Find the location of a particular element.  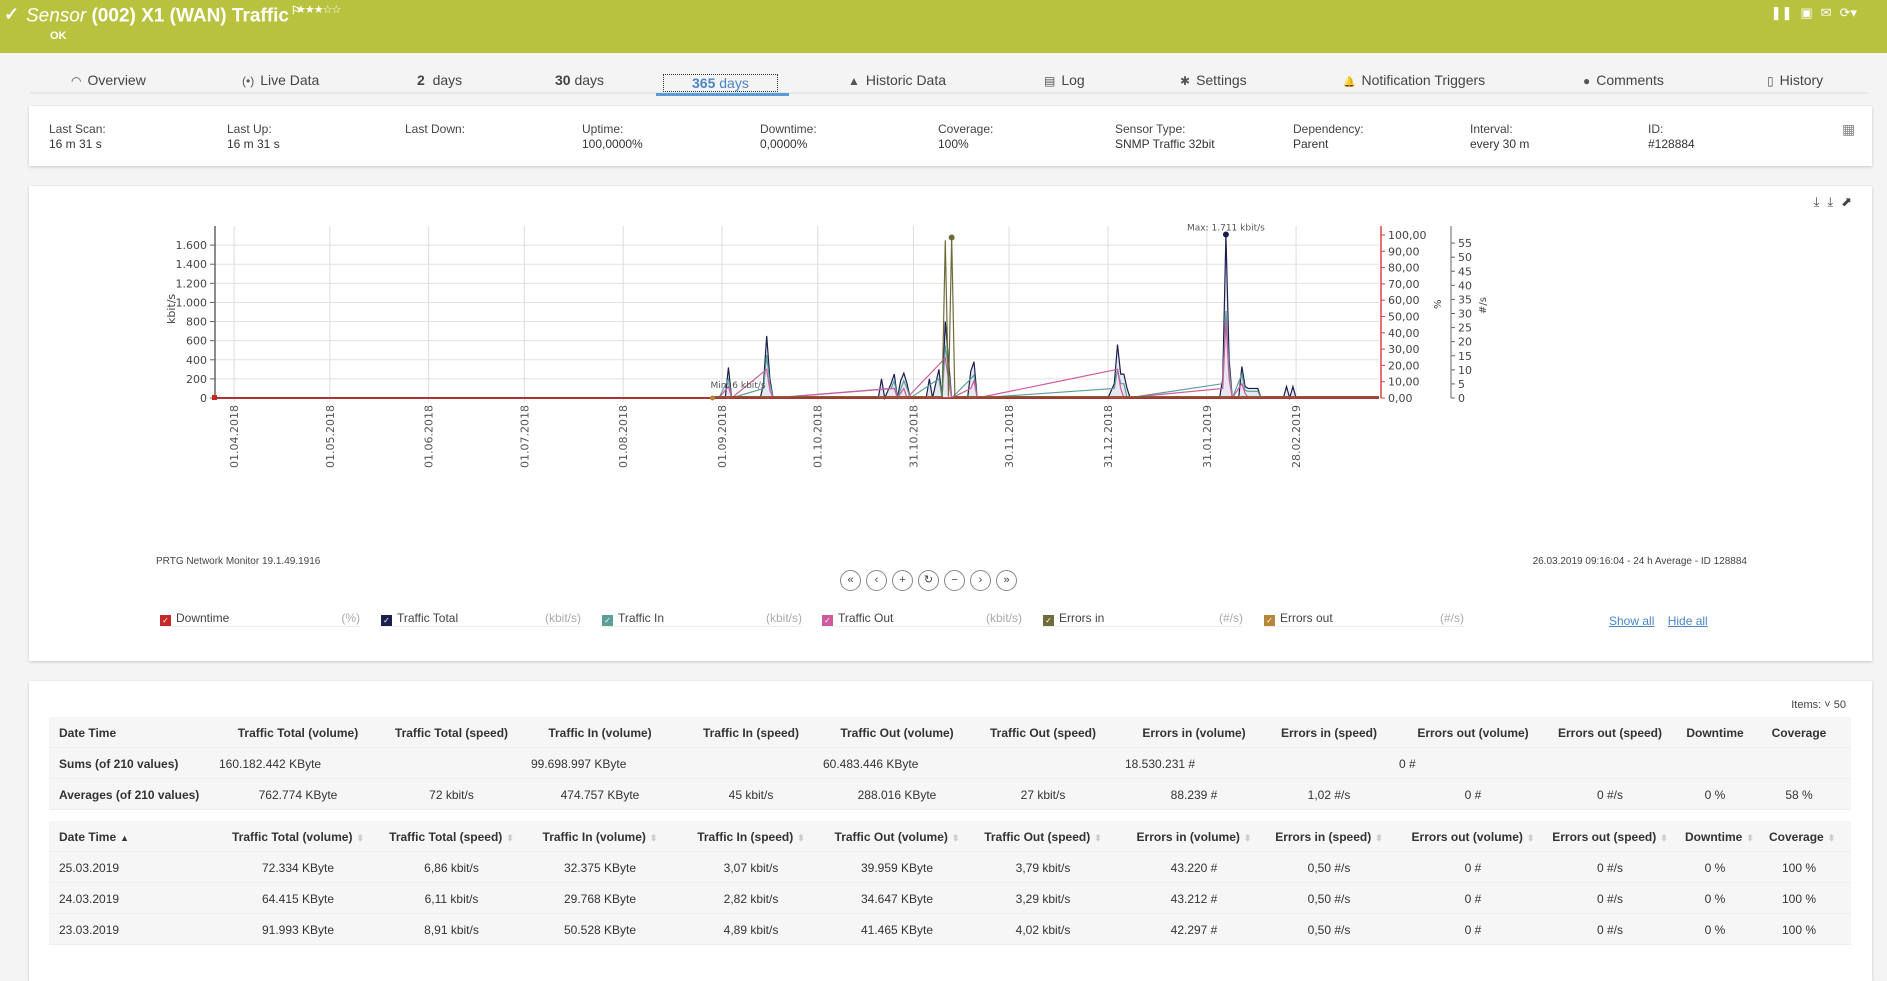

cell-text: Errors in (volume) is located at coordinates (1194, 733).